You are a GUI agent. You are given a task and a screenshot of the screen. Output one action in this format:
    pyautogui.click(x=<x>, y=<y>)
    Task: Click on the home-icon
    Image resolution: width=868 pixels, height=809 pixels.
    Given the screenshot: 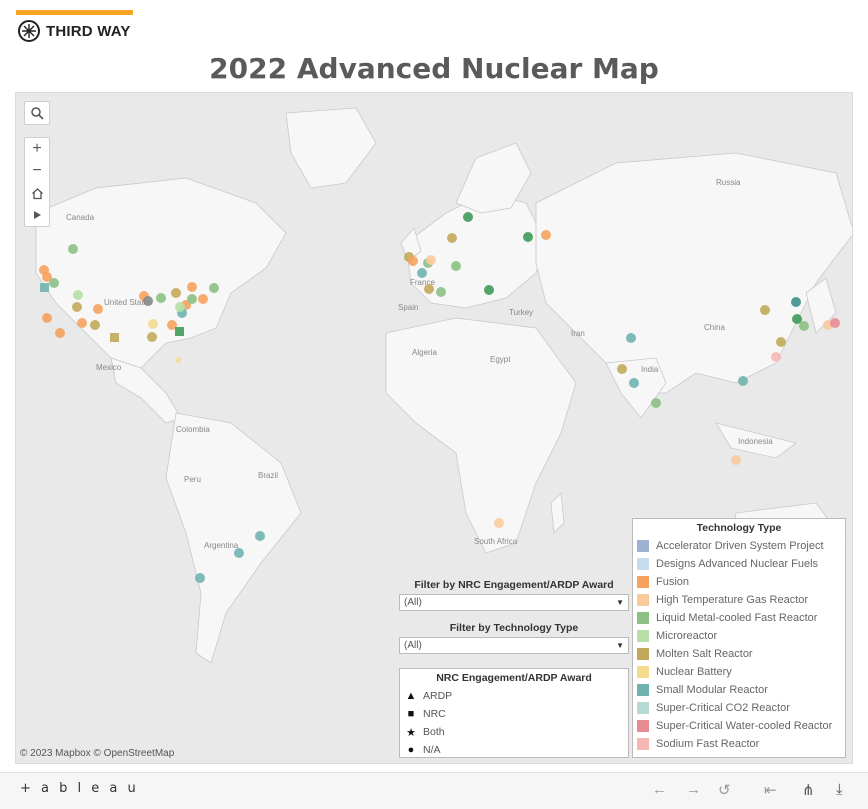 What is the action you would take?
    pyautogui.click(x=37, y=193)
    